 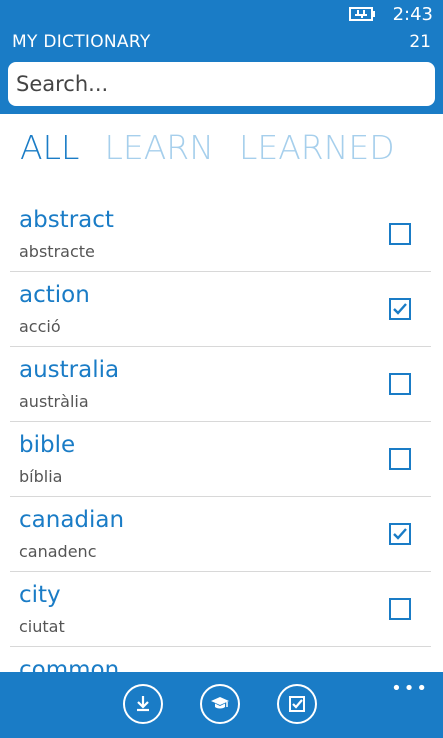 I want to click on translation-text: bíblia, so click(x=41, y=476).